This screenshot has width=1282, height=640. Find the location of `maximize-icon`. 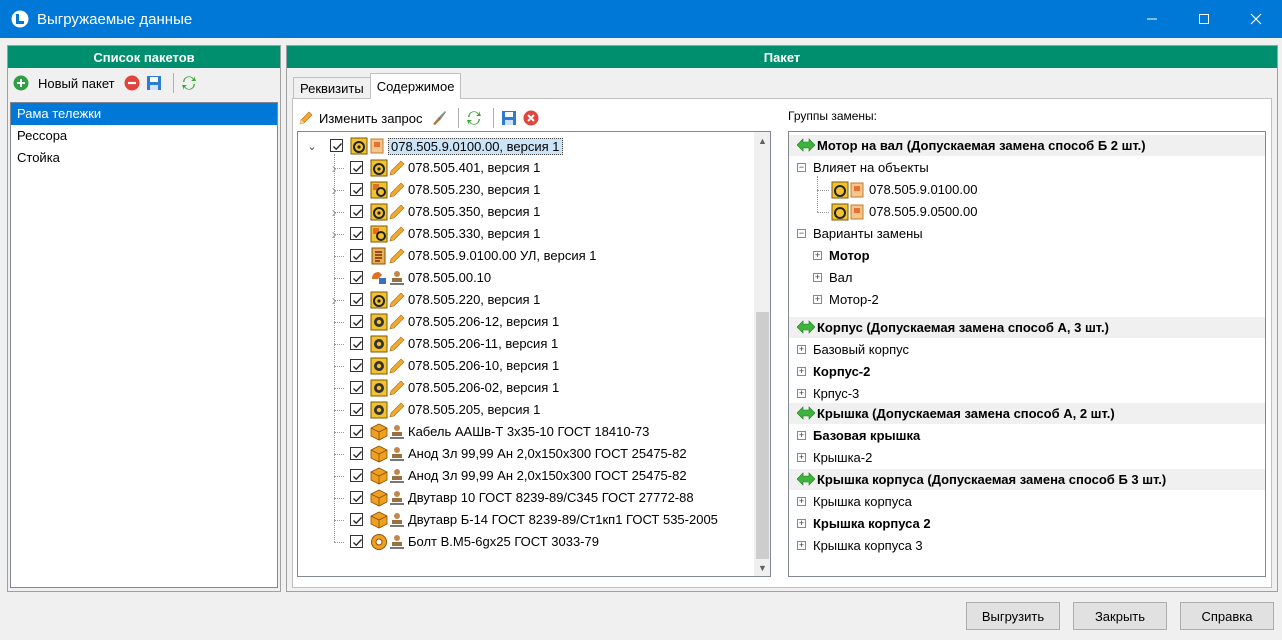

maximize-icon is located at coordinates (1204, 19).